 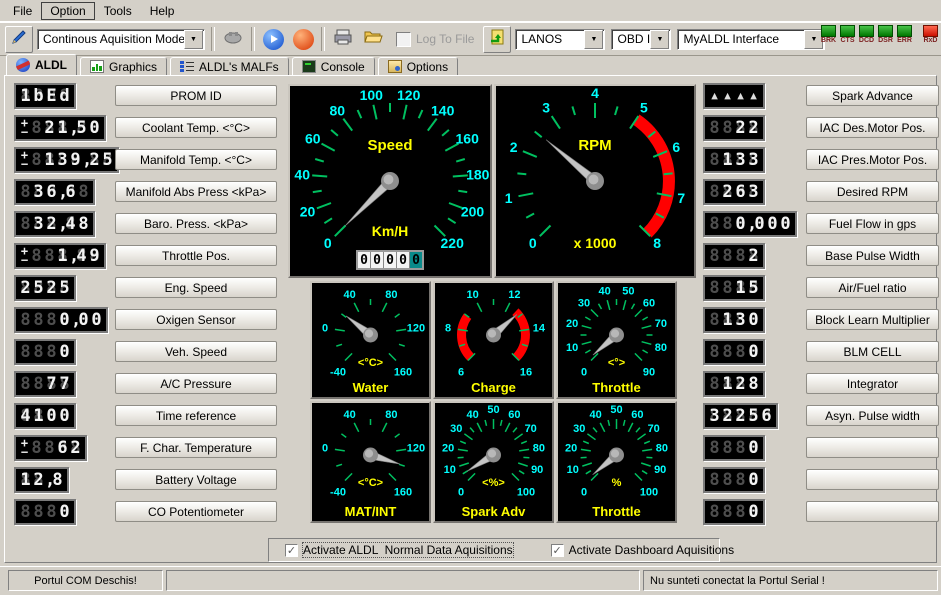 What do you see at coordinates (343, 39) in the screenshot?
I see `print-button` at bounding box center [343, 39].